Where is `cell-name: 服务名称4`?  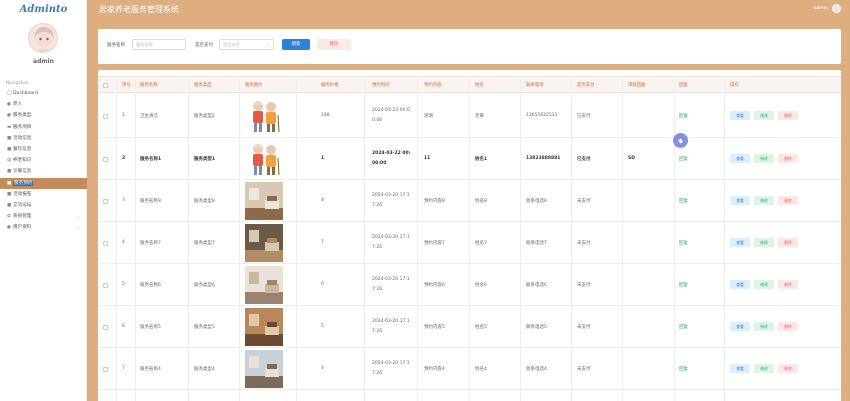
cell-name: 服务名称4 is located at coordinates (150, 369).